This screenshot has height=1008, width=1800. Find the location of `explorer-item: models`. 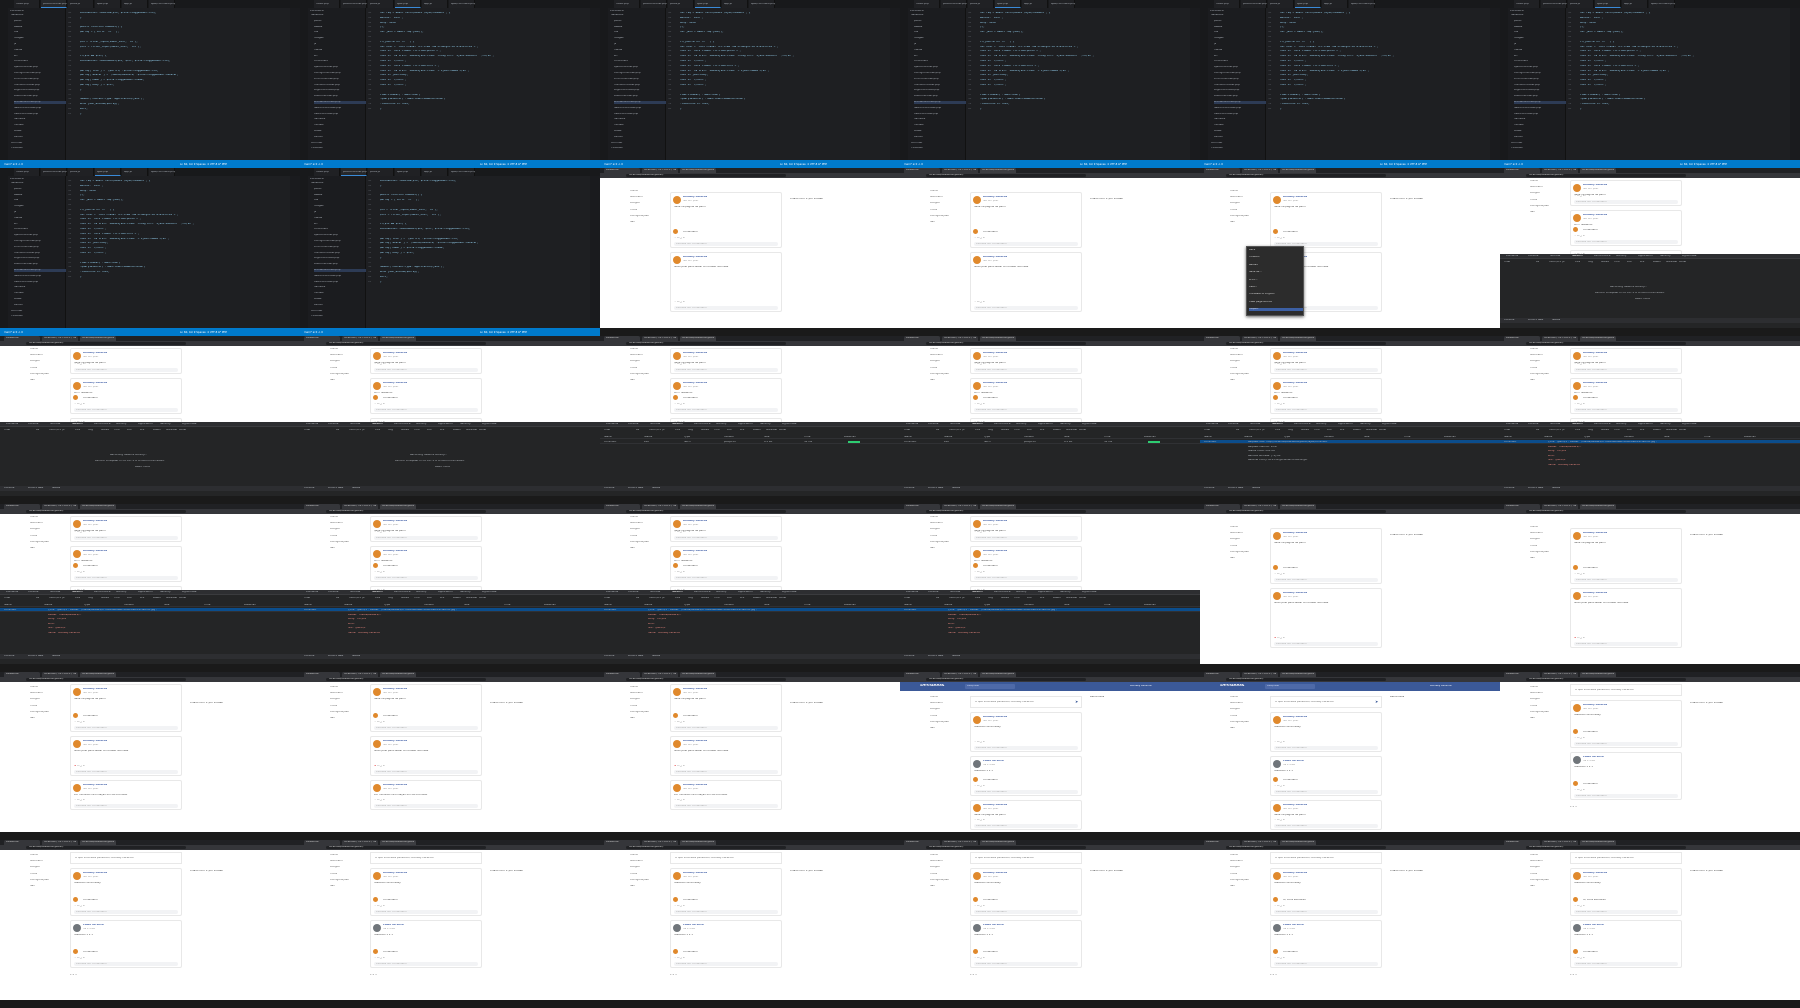

explorer-item: models is located at coordinates (1541, 125).